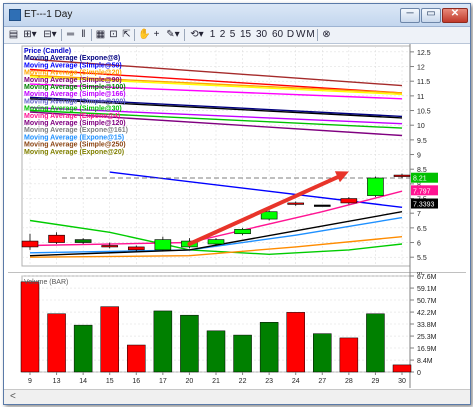 The height and width of the screenshot is (407, 473). What do you see at coordinates (419, 156) in the screenshot?
I see `price-tick-label: 9` at bounding box center [419, 156].